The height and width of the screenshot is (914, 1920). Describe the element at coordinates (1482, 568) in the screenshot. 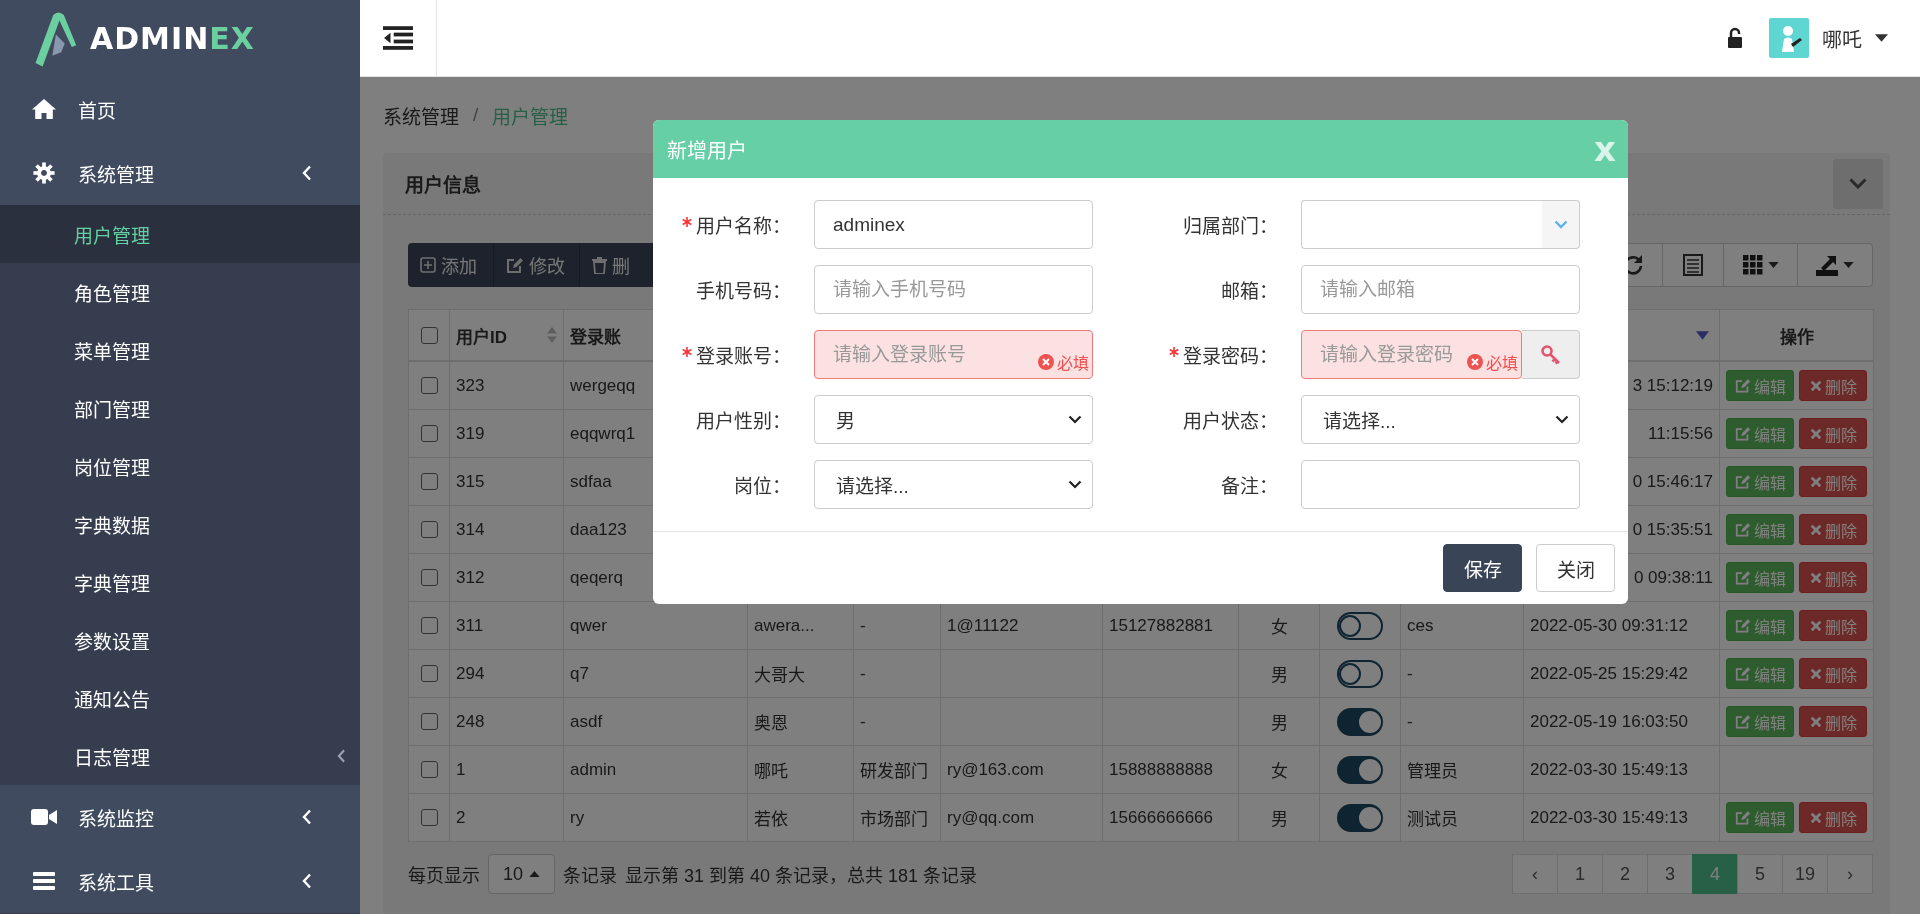

I see `save-button: 保存` at that location.